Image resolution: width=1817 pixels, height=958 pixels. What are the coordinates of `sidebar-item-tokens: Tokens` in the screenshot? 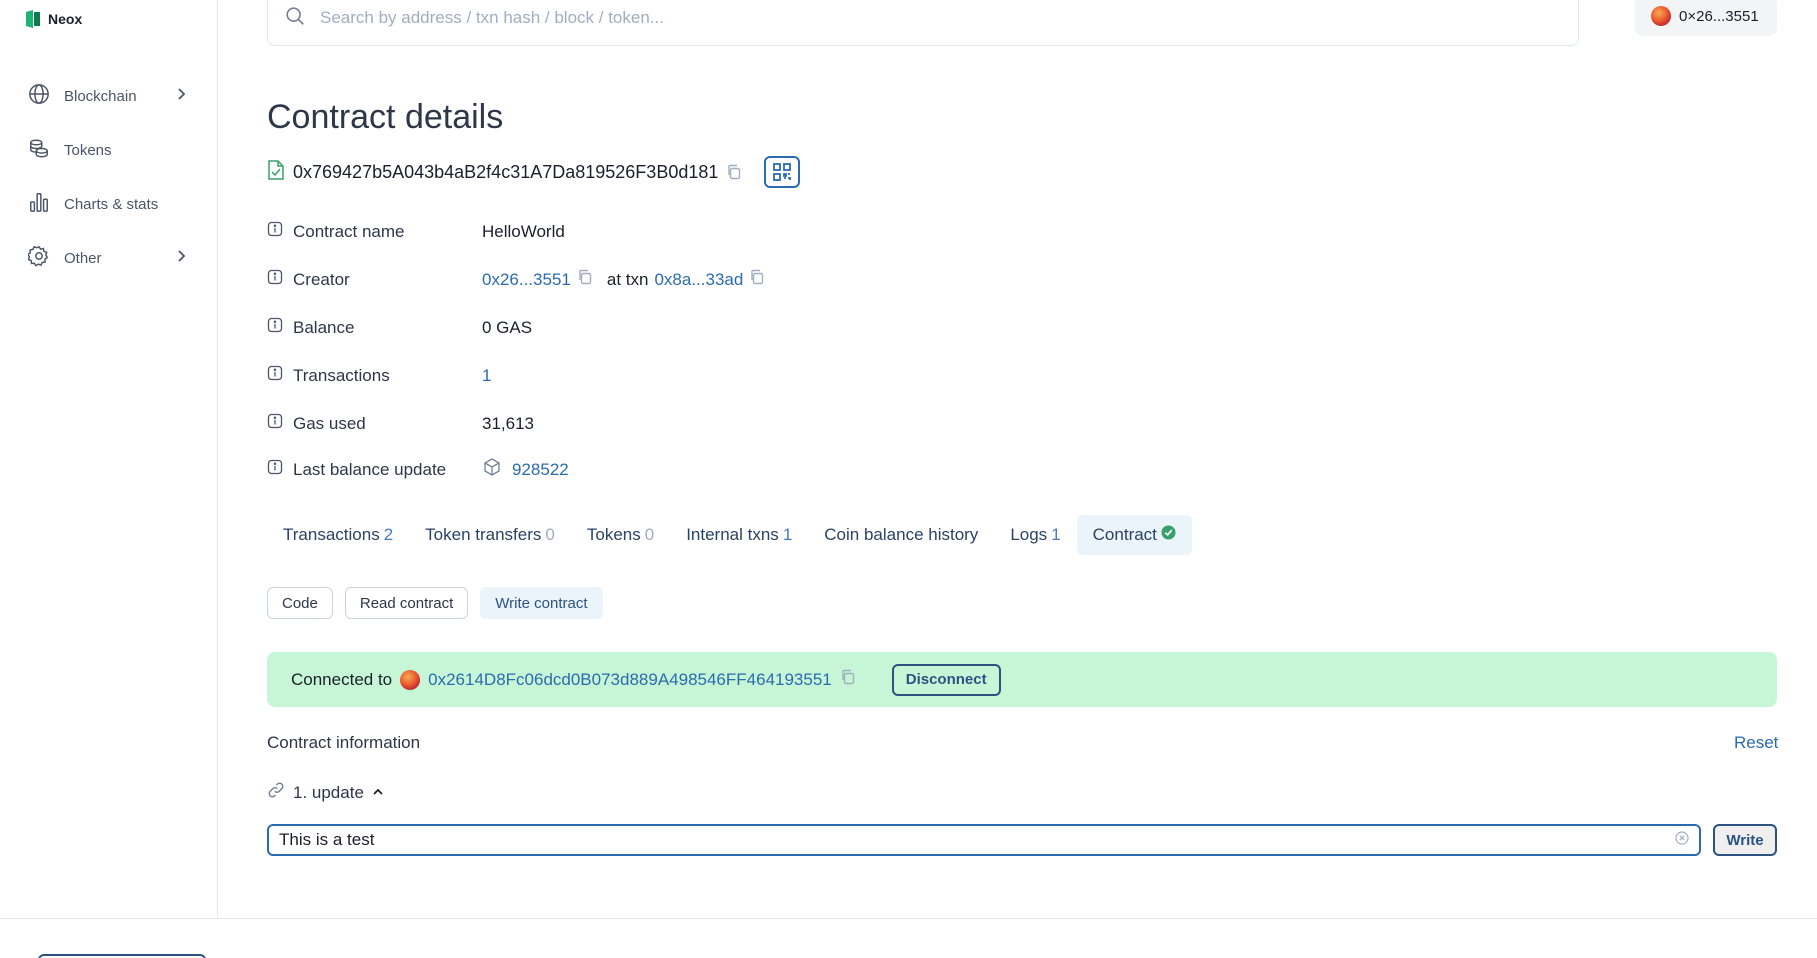 It's located at (108, 150).